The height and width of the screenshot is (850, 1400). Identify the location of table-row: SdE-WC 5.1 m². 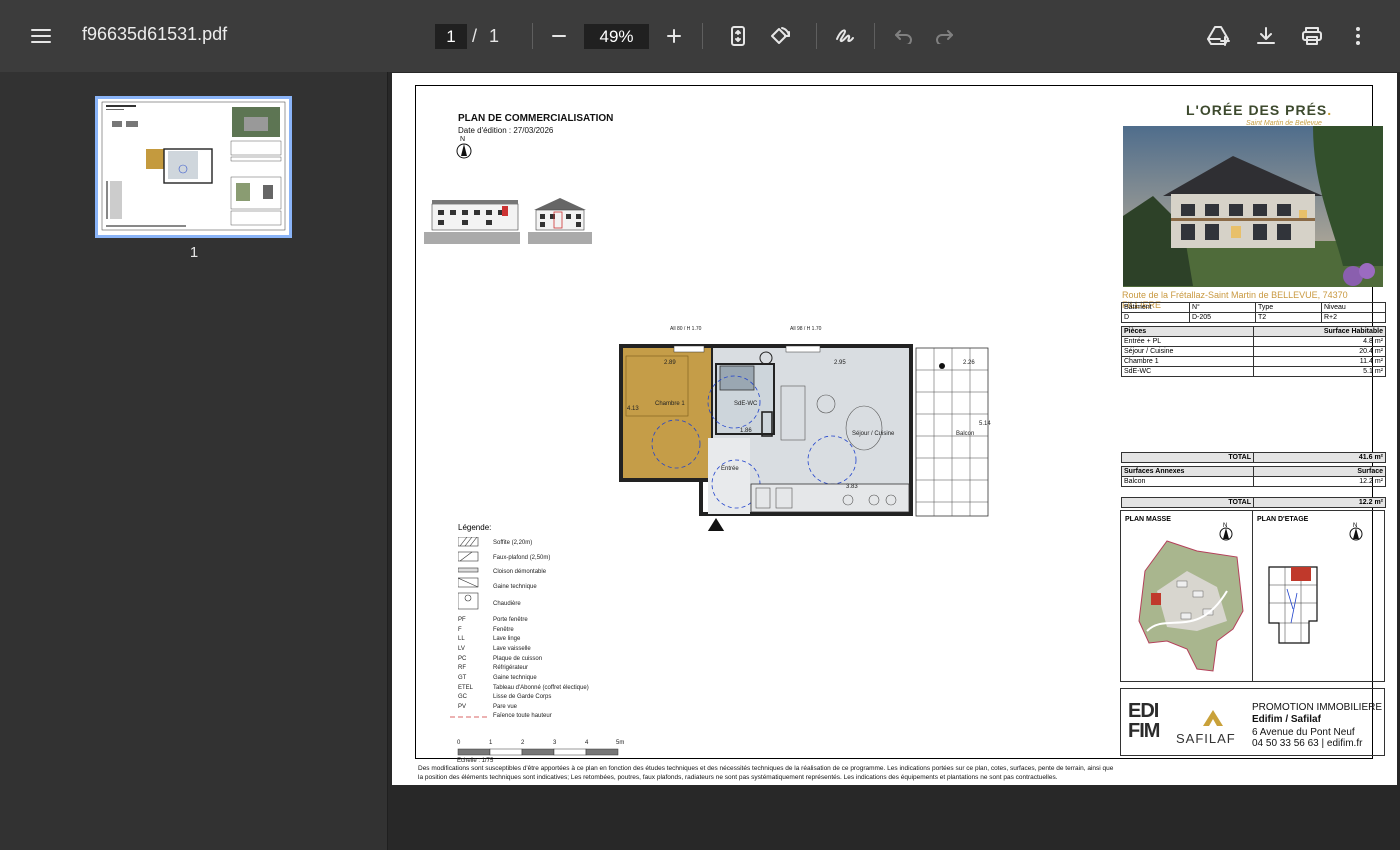
(1253, 371).